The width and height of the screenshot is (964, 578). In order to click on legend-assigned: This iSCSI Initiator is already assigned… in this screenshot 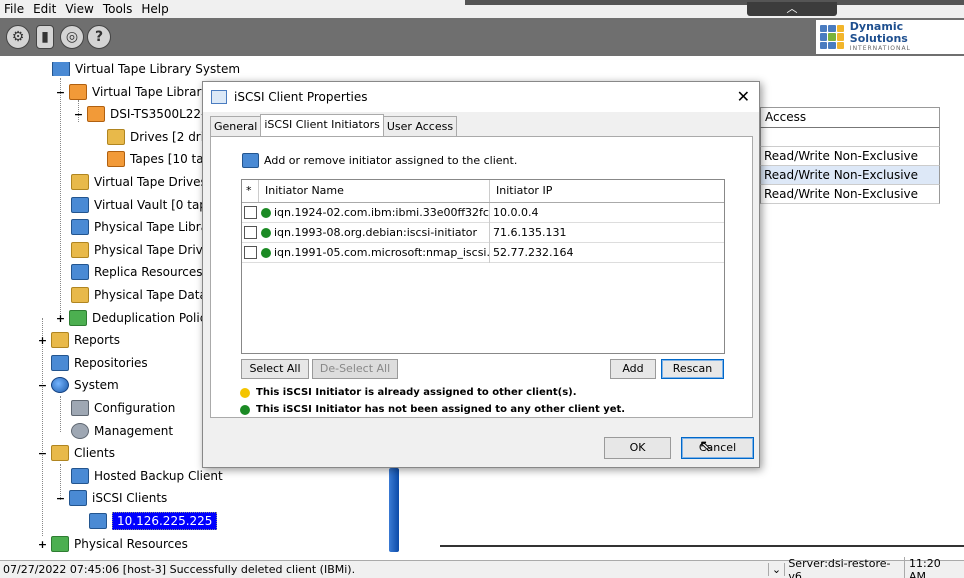, I will do `click(408, 392)`.